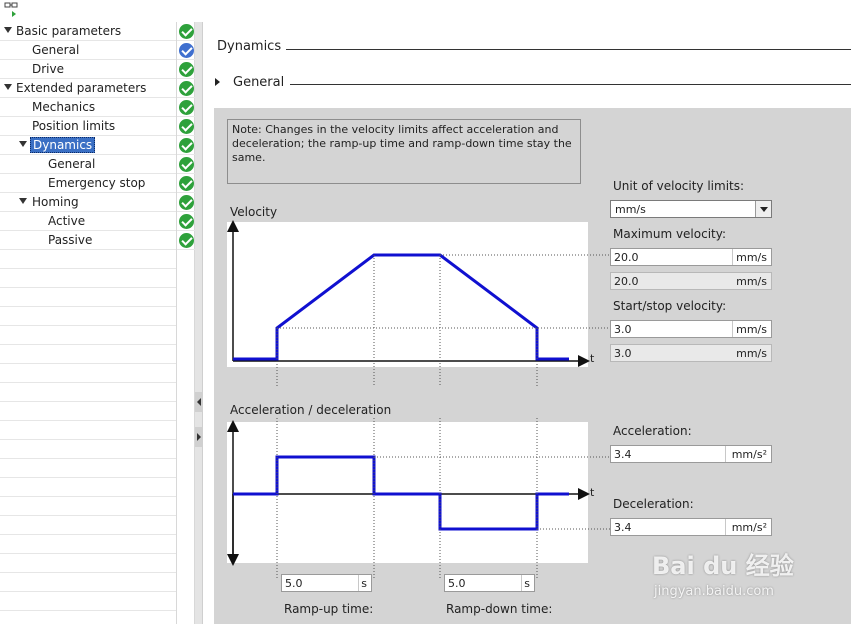 This screenshot has height=624, width=851. Describe the element at coordinates (97, 183) in the screenshot. I see `tree-item-label: Emergency stop` at that location.